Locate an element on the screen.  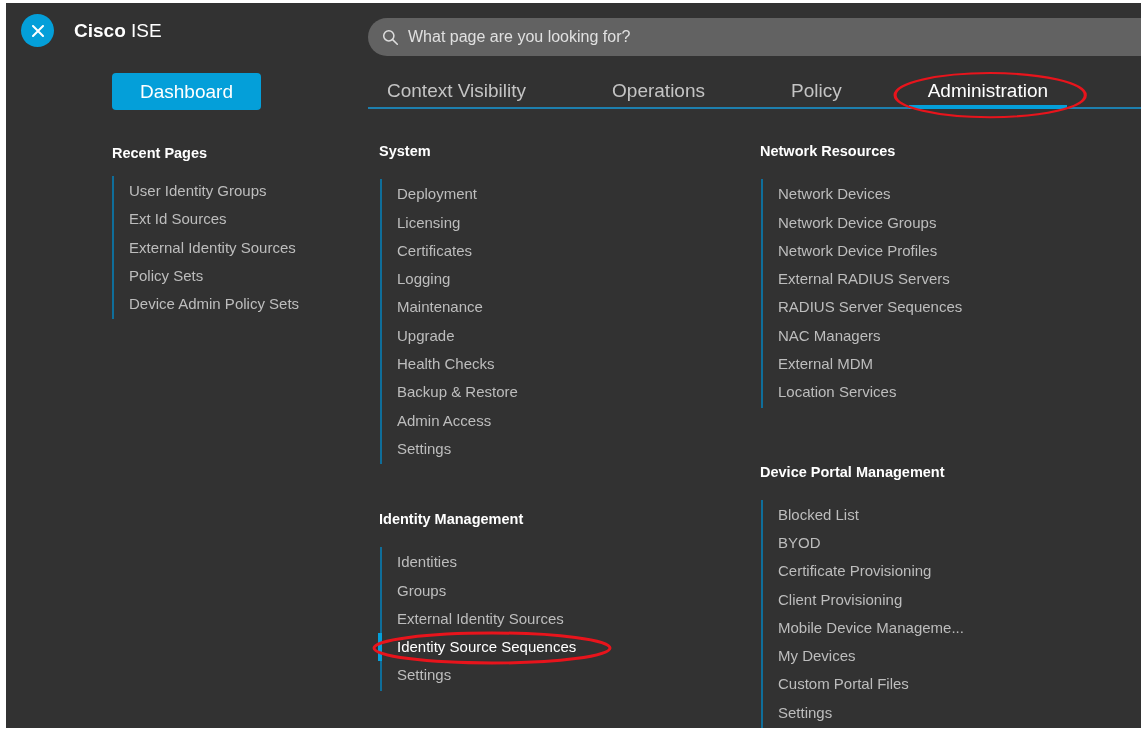
menu-link: Admin Access is located at coordinates (437, 420).